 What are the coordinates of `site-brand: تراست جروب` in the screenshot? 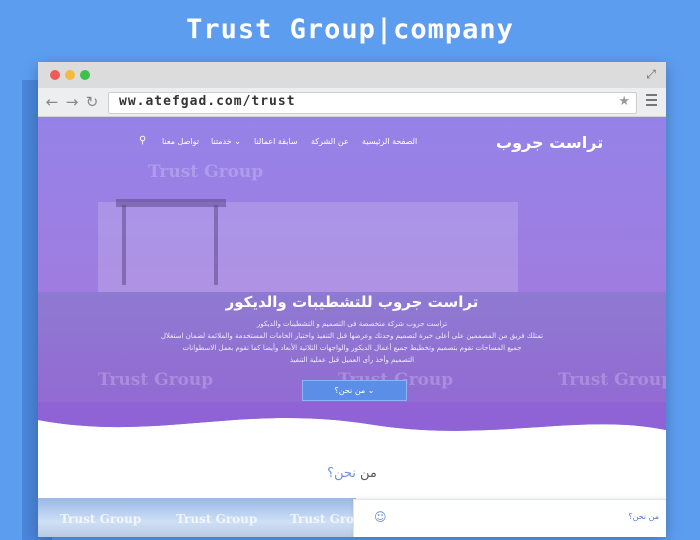 It's located at (549, 142).